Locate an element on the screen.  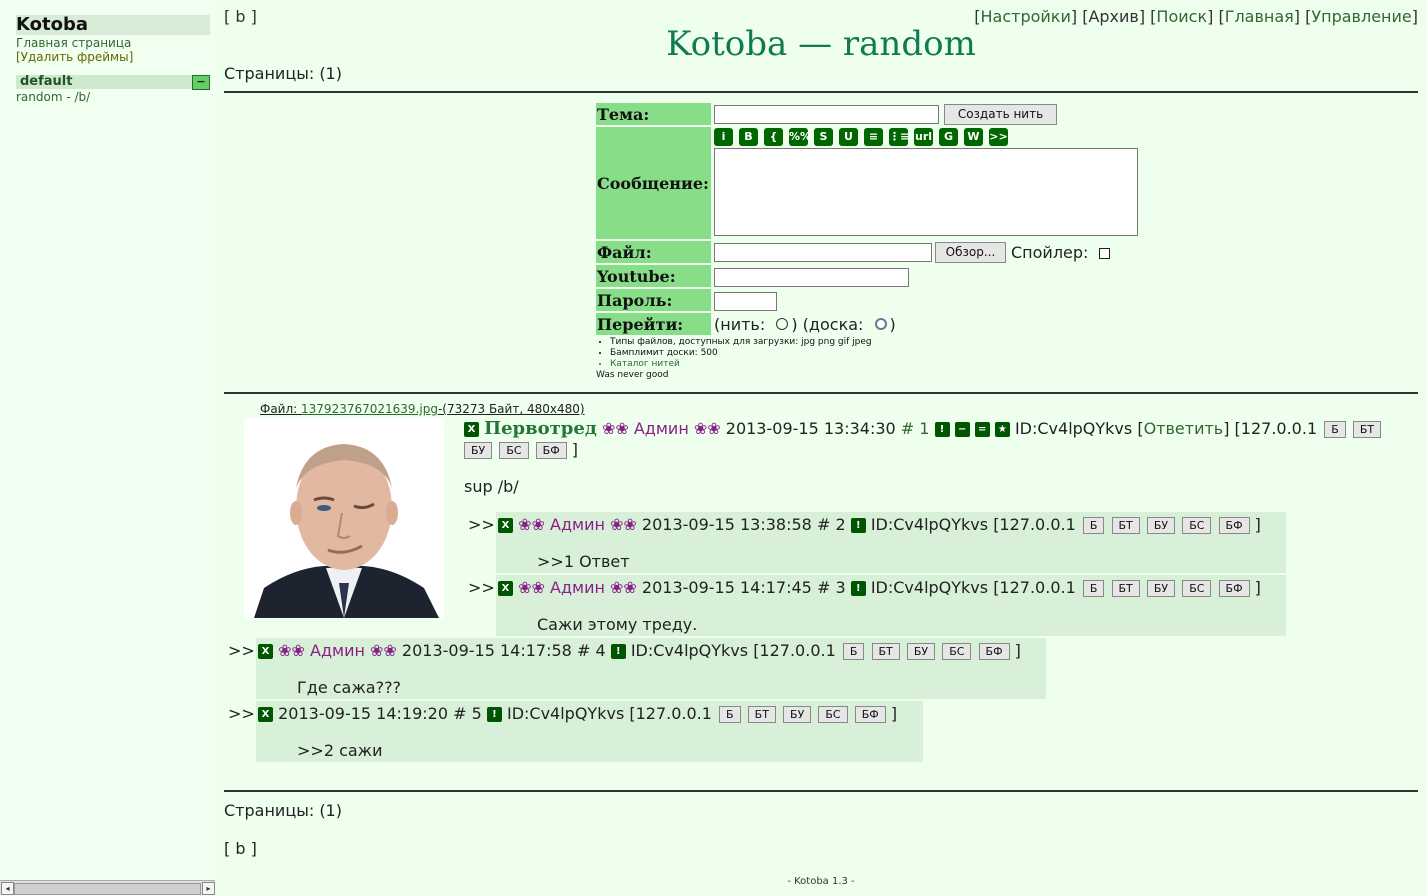
post-date: 2013-09-15 13:34:30 is located at coordinates (810, 428).